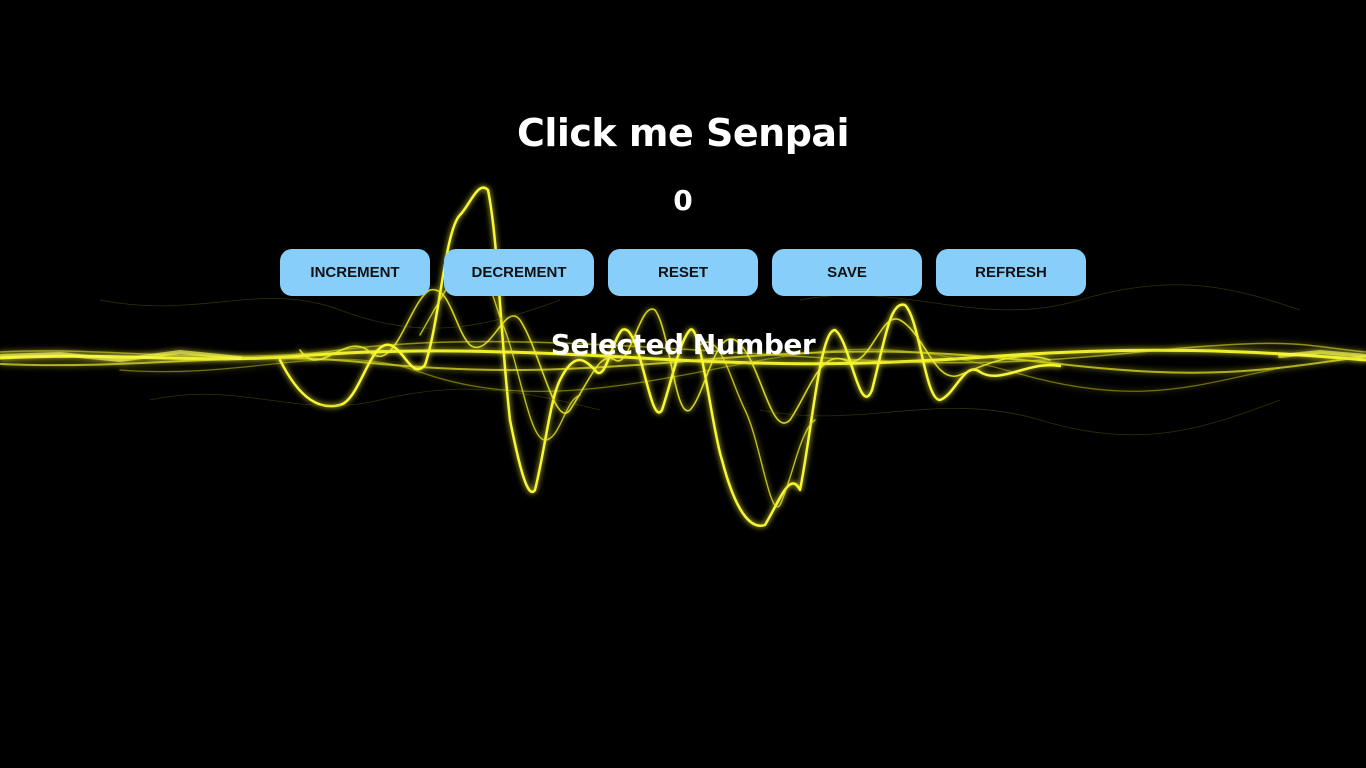 This screenshot has height=768, width=1366. I want to click on refresh-button: REFRESH, so click(1011, 272).